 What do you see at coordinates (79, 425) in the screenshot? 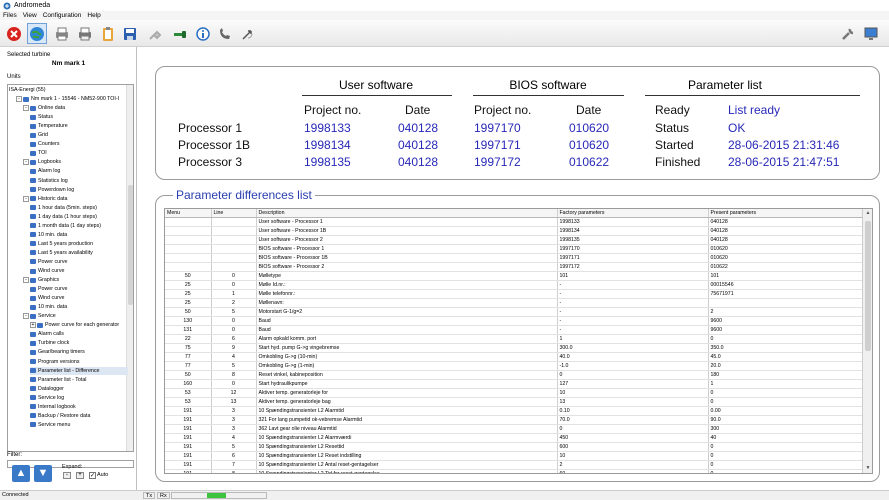
I see `tree-item: Service menu` at bounding box center [79, 425].